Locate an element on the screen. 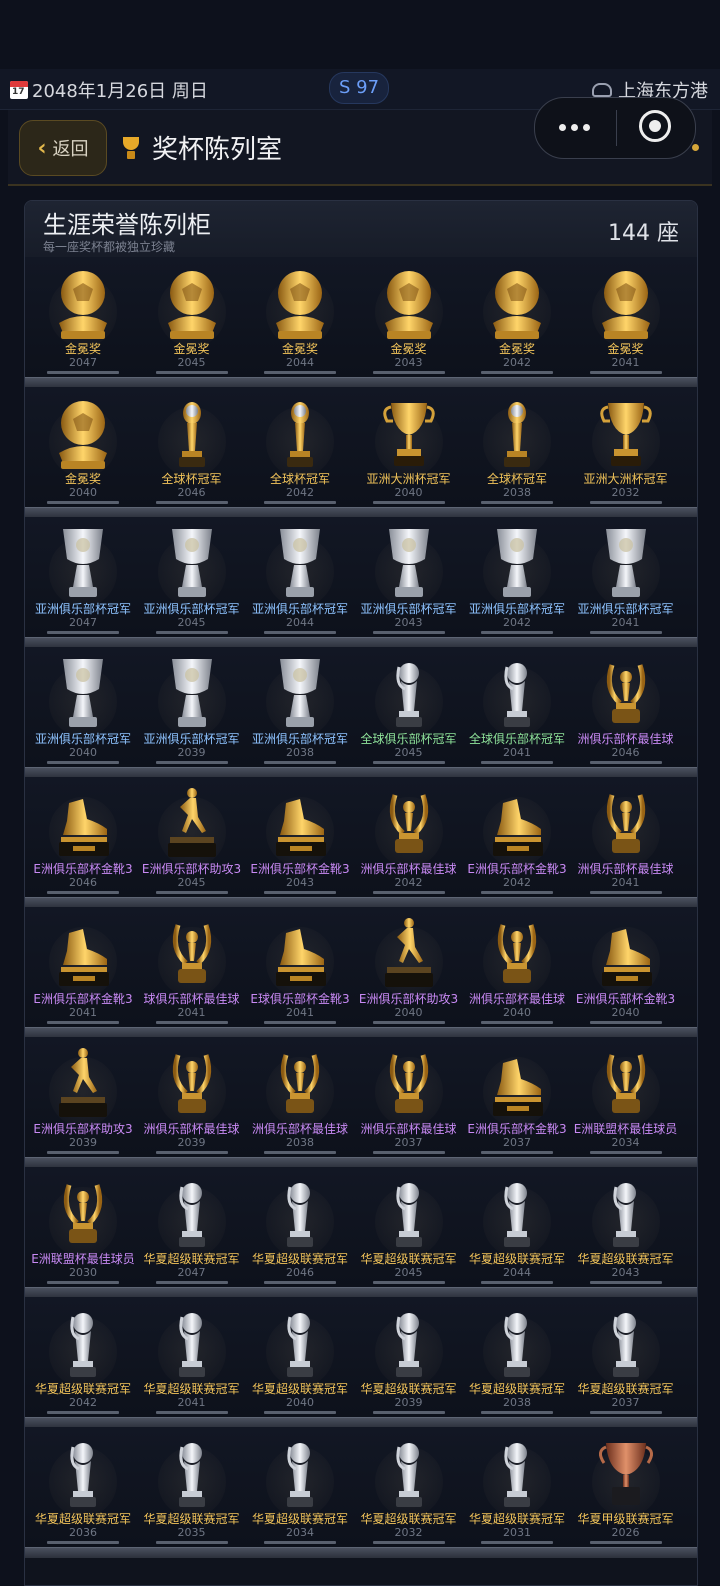 This screenshot has width=720, height=1586. trophy-item: 洲俱乐部杯最佳球 2040 is located at coordinates (517, 967).